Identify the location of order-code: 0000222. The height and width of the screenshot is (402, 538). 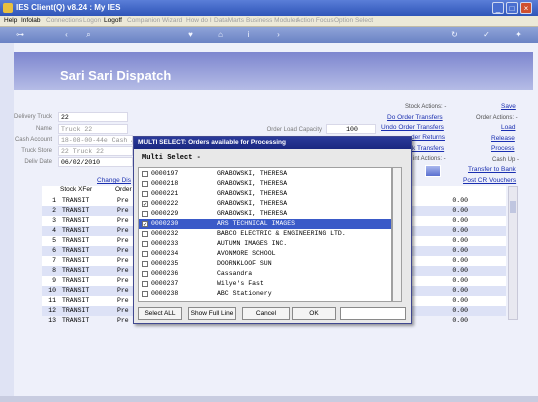
(165, 203).